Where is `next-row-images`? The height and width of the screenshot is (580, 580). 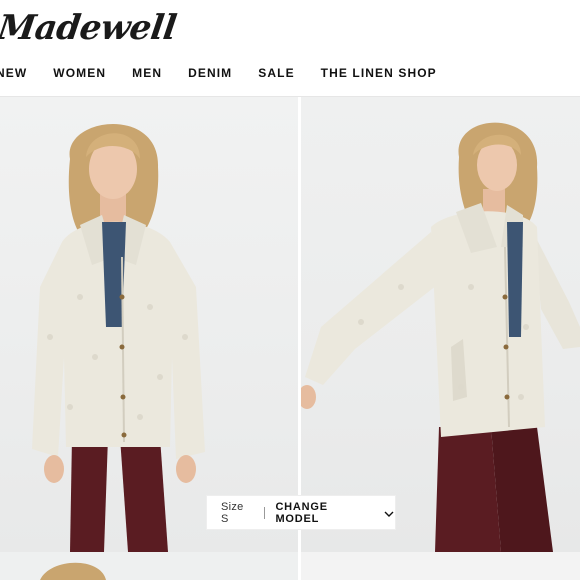
next-row-images is located at coordinates (290, 566).